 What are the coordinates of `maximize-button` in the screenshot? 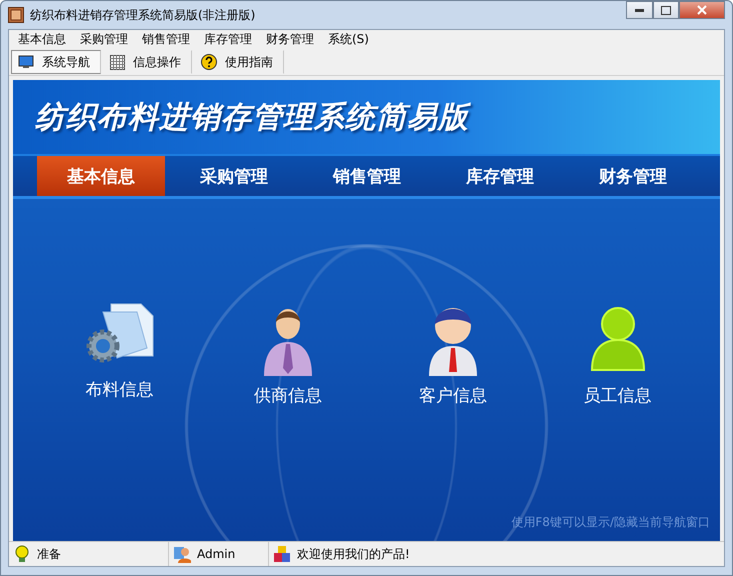 It's located at (666, 10).